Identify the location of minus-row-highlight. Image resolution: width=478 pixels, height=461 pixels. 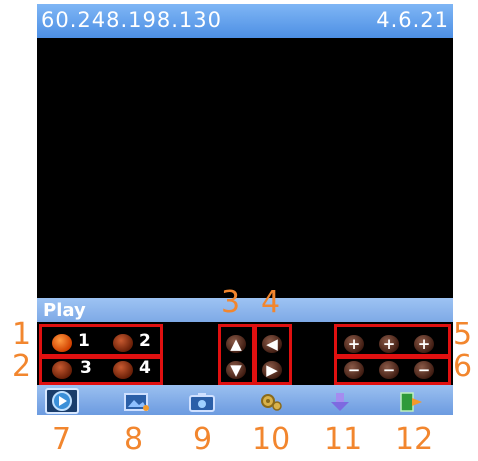
(392, 370).